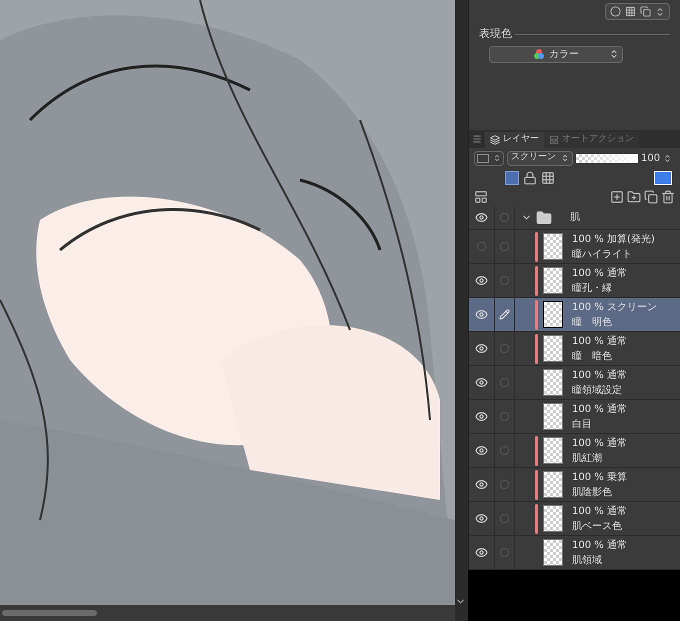 The image size is (680, 621). What do you see at coordinates (574, 281) in the screenshot?
I see `layer-row: 100 % 通常 瞳孔・縁` at bounding box center [574, 281].